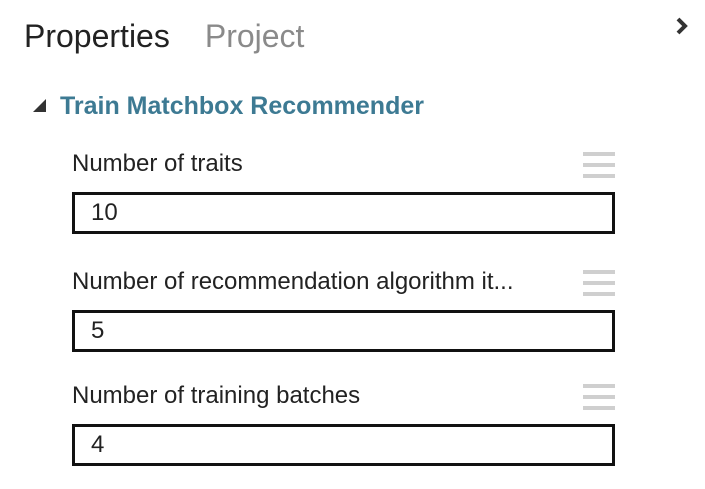  What do you see at coordinates (157, 163) in the screenshot?
I see `param-label: Number of traits` at bounding box center [157, 163].